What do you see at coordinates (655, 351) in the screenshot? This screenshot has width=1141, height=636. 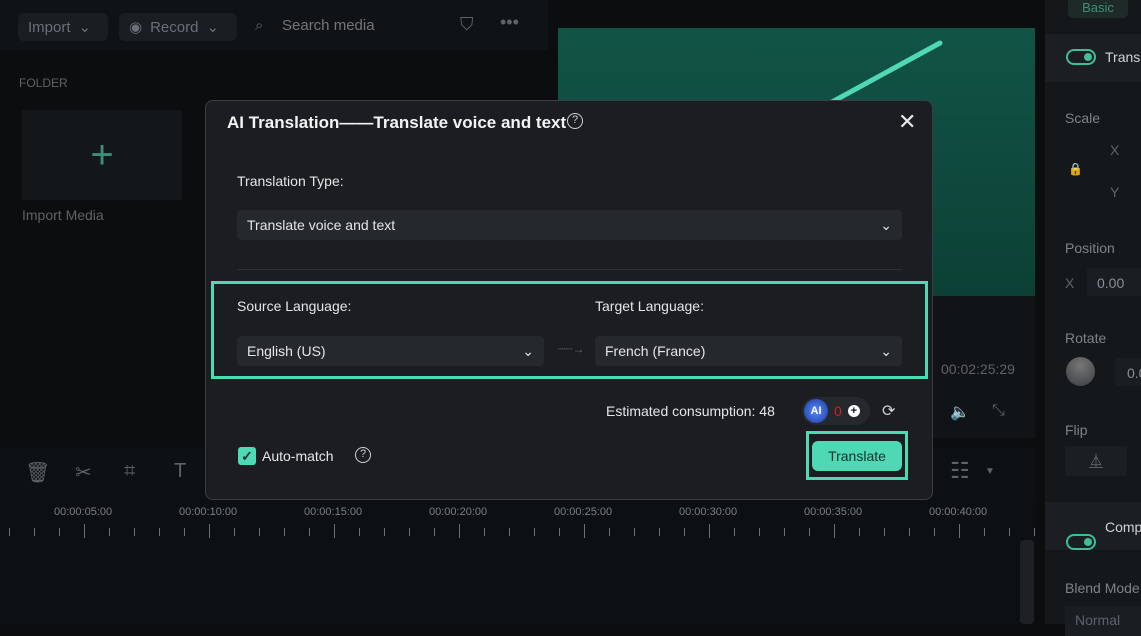 I see `target-language-value: French (France)` at bounding box center [655, 351].